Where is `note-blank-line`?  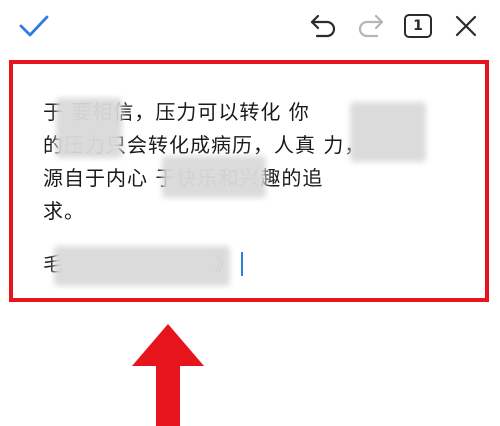 note-blank-line is located at coordinates (258, 238).